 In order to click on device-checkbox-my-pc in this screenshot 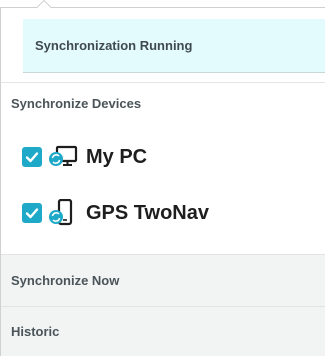, I will do `click(32, 157)`.